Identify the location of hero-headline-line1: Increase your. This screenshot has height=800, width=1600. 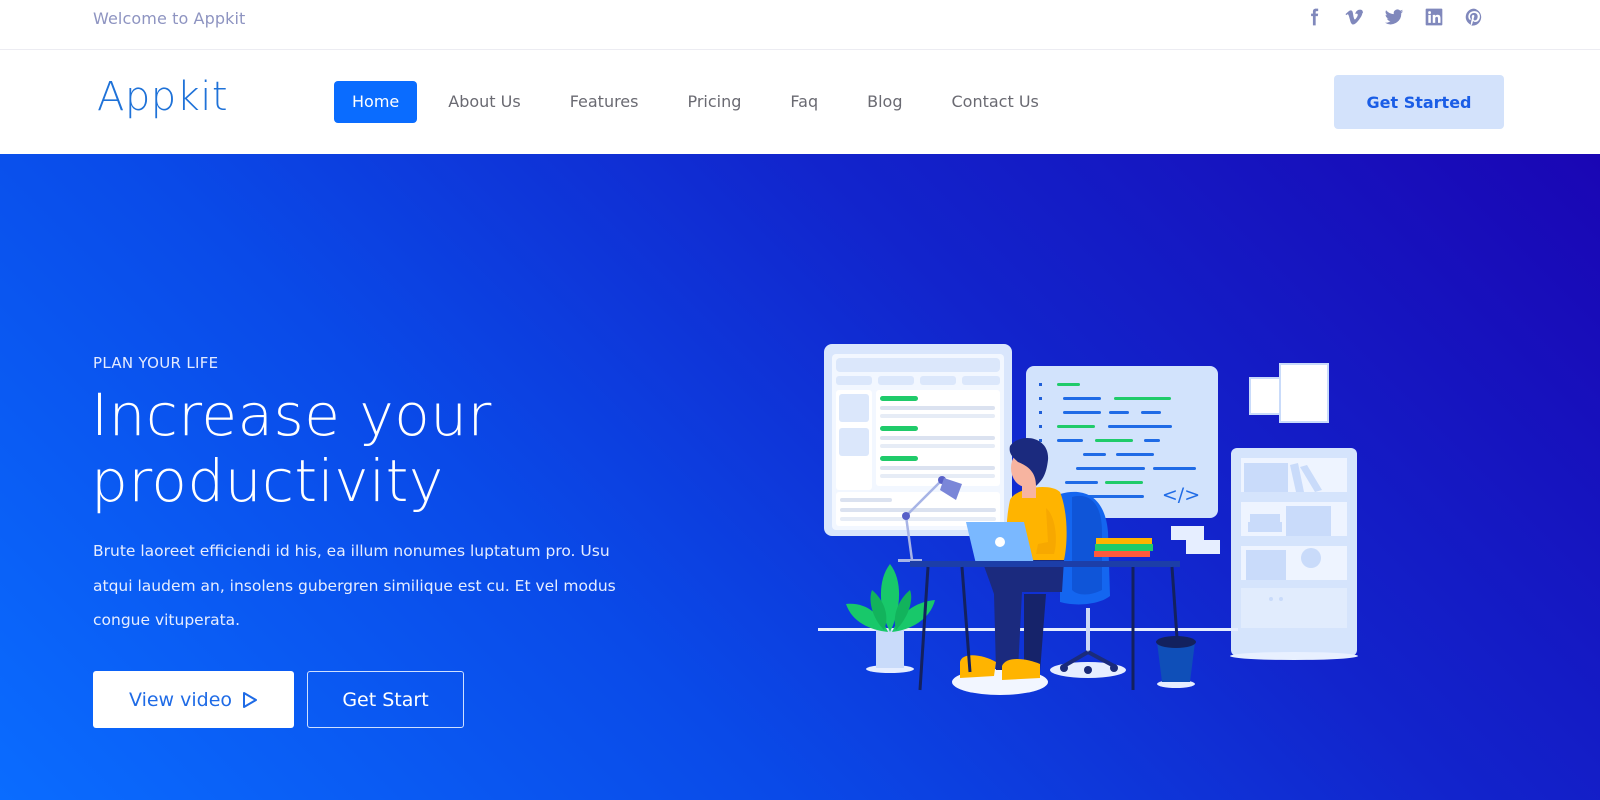
(291, 415).